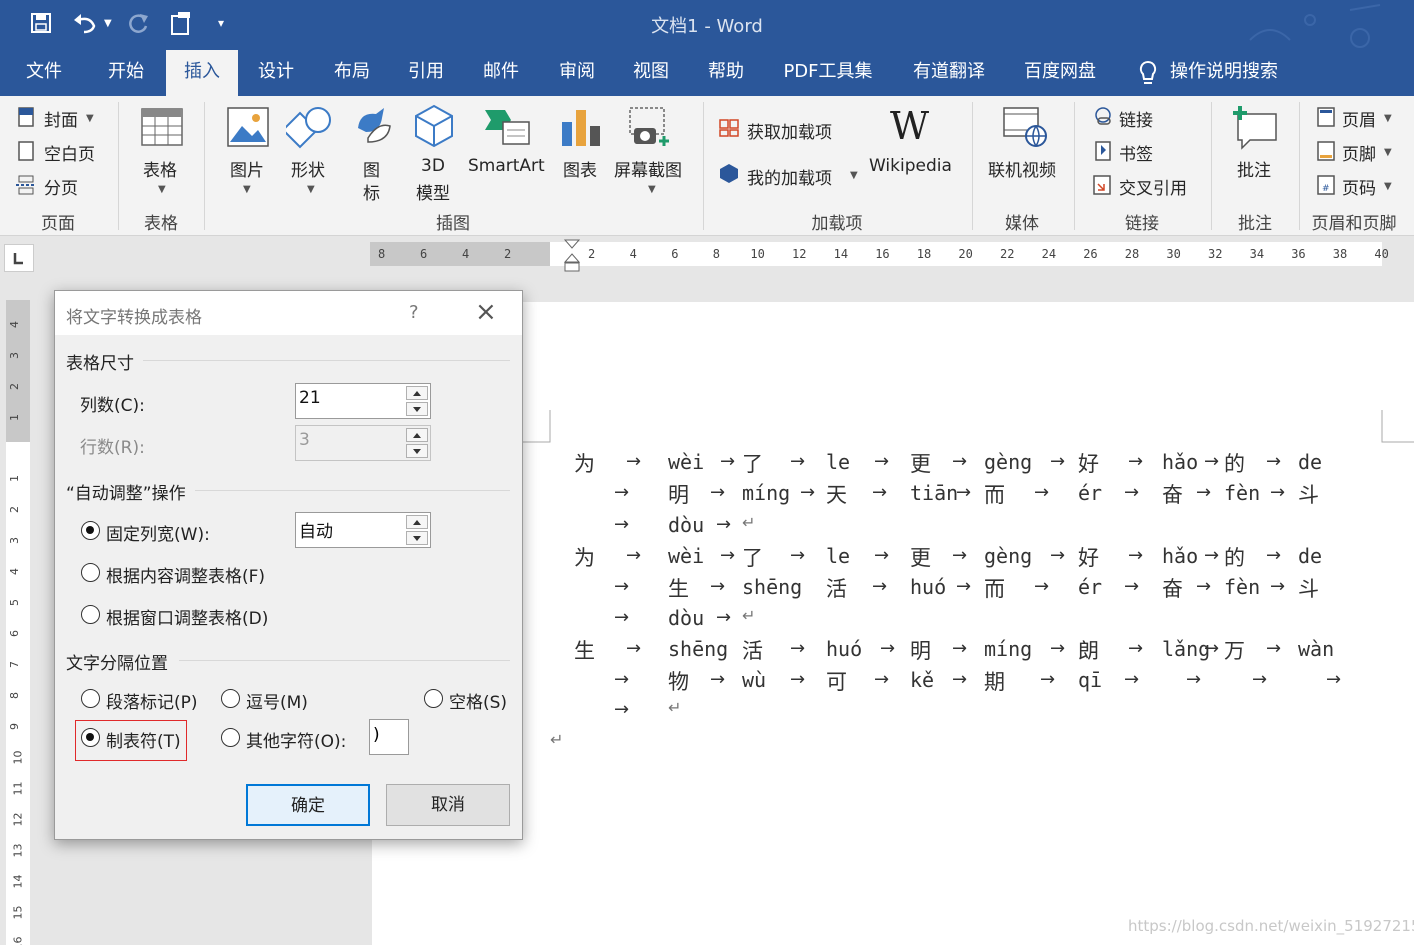  What do you see at coordinates (789, 130) in the screenshot?
I see `get-addins-button: 获取加载项` at bounding box center [789, 130].